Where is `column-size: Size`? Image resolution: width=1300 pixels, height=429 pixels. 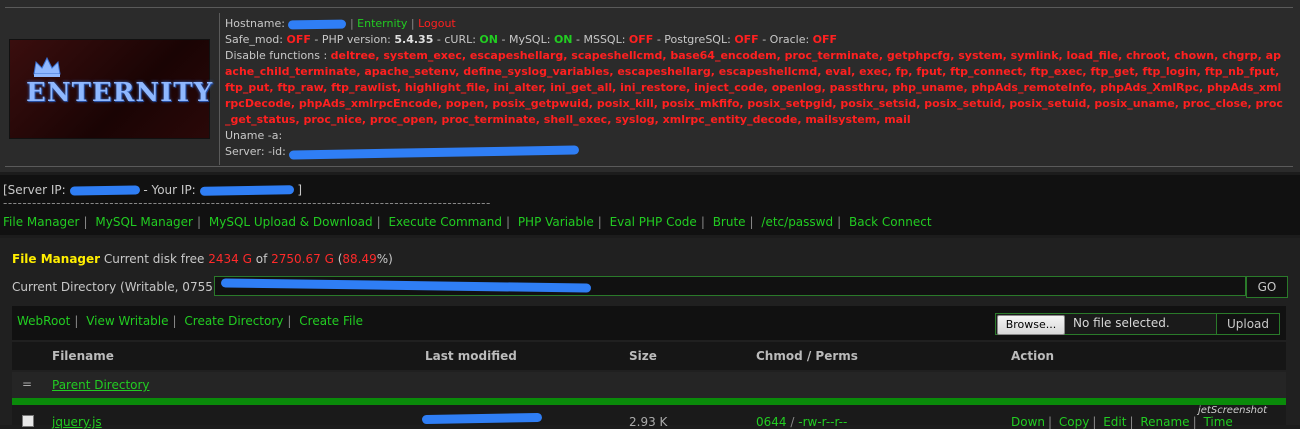 column-size: Size is located at coordinates (643, 356).